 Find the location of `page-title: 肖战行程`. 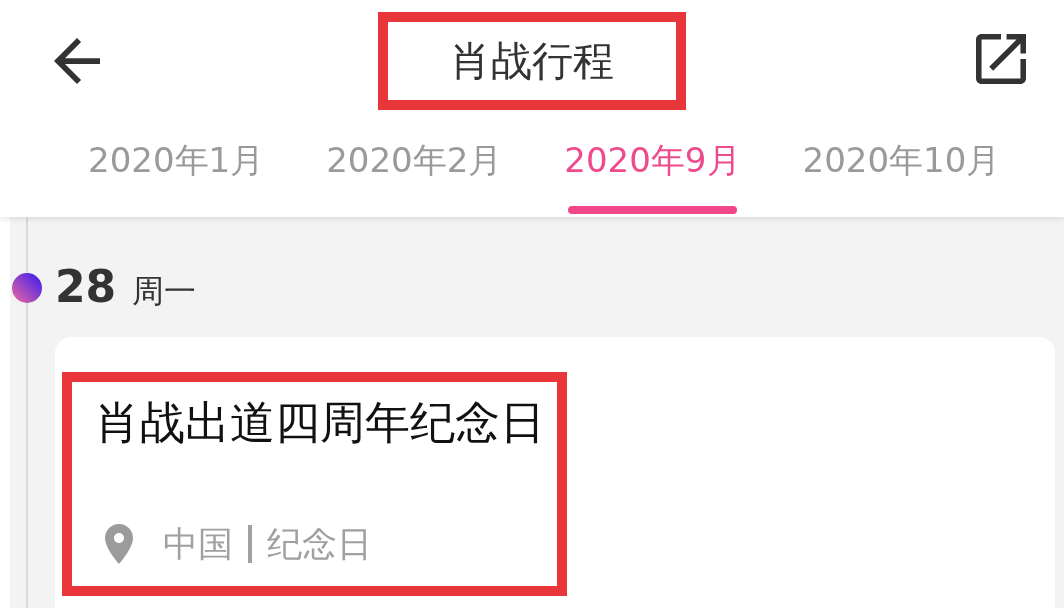

page-title: 肖战行程 is located at coordinates (532, 61).